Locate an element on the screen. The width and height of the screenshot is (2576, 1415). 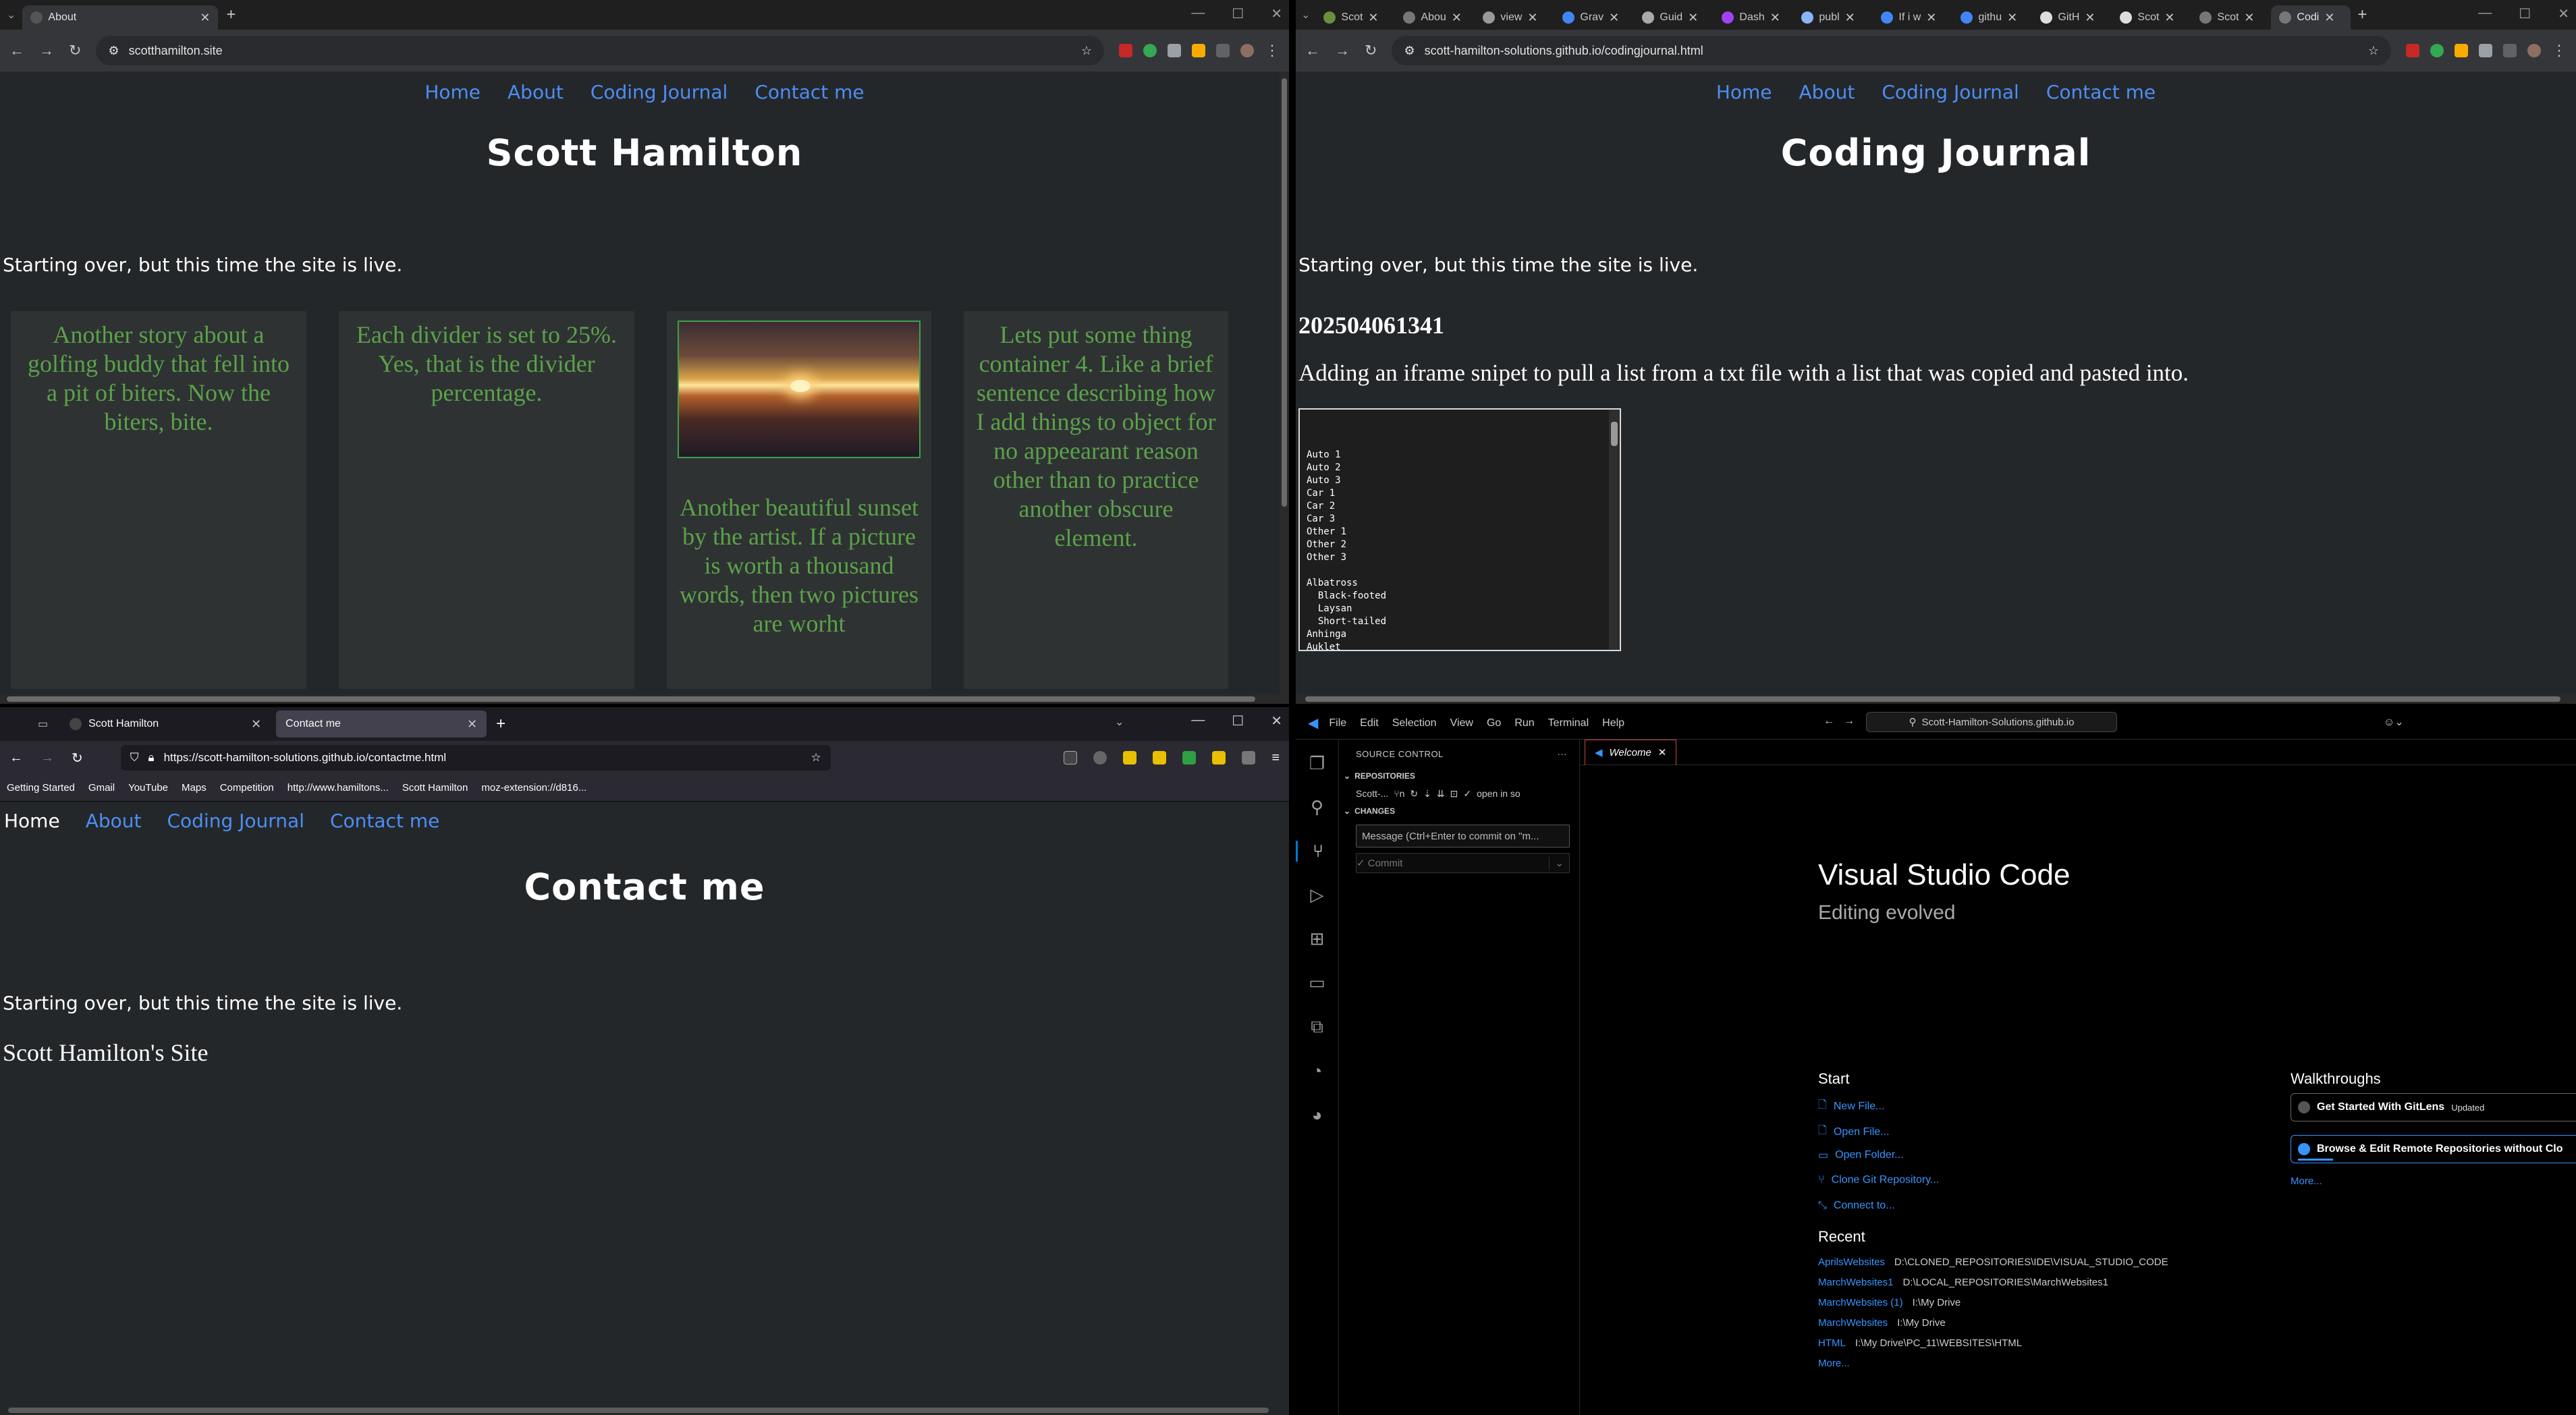
stash-icon: ⊡ is located at coordinates (1454, 794).